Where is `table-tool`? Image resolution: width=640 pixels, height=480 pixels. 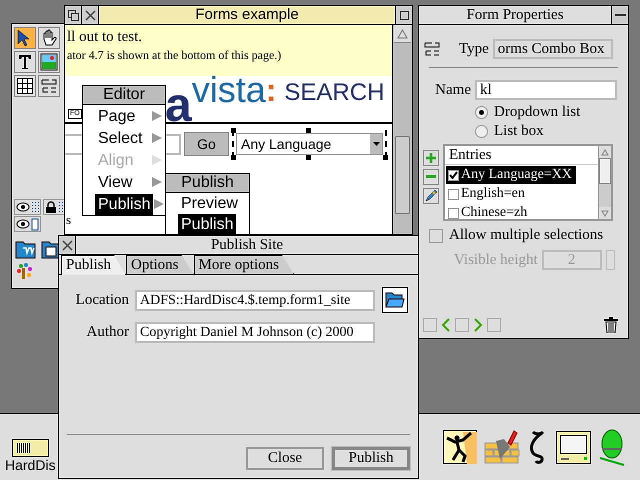
table-tool is located at coordinates (25, 86).